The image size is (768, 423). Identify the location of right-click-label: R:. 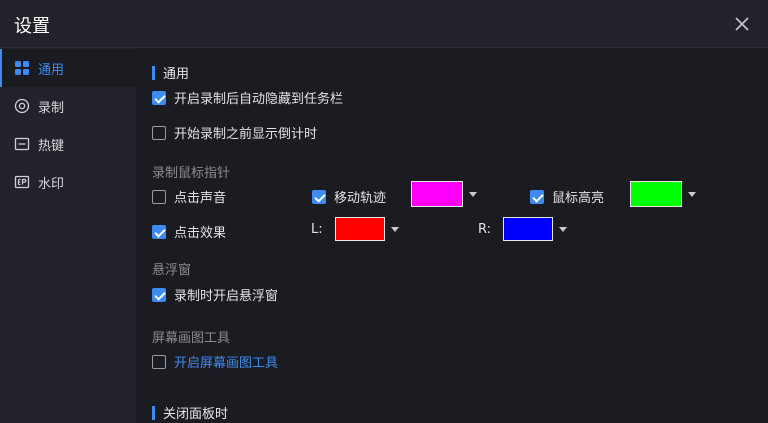
(485, 229).